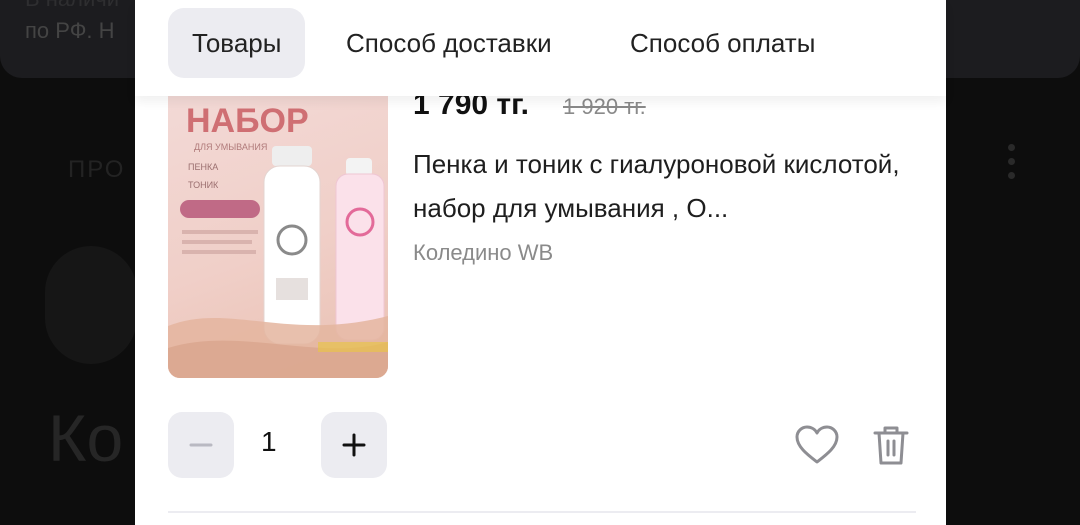  What do you see at coordinates (70, 30) in the screenshot?
I see `background-banner-line2: по РФ. Н` at bounding box center [70, 30].